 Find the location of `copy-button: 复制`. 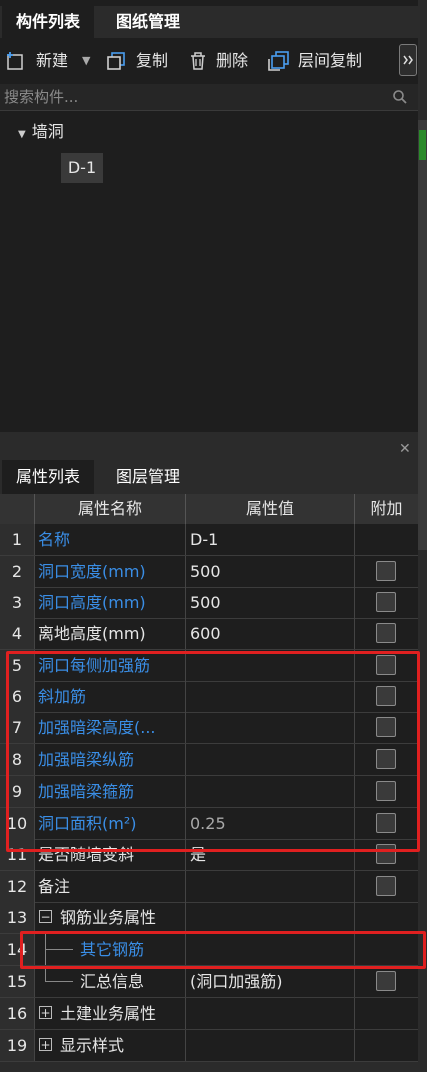

copy-button: 复制 is located at coordinates (141, 61).